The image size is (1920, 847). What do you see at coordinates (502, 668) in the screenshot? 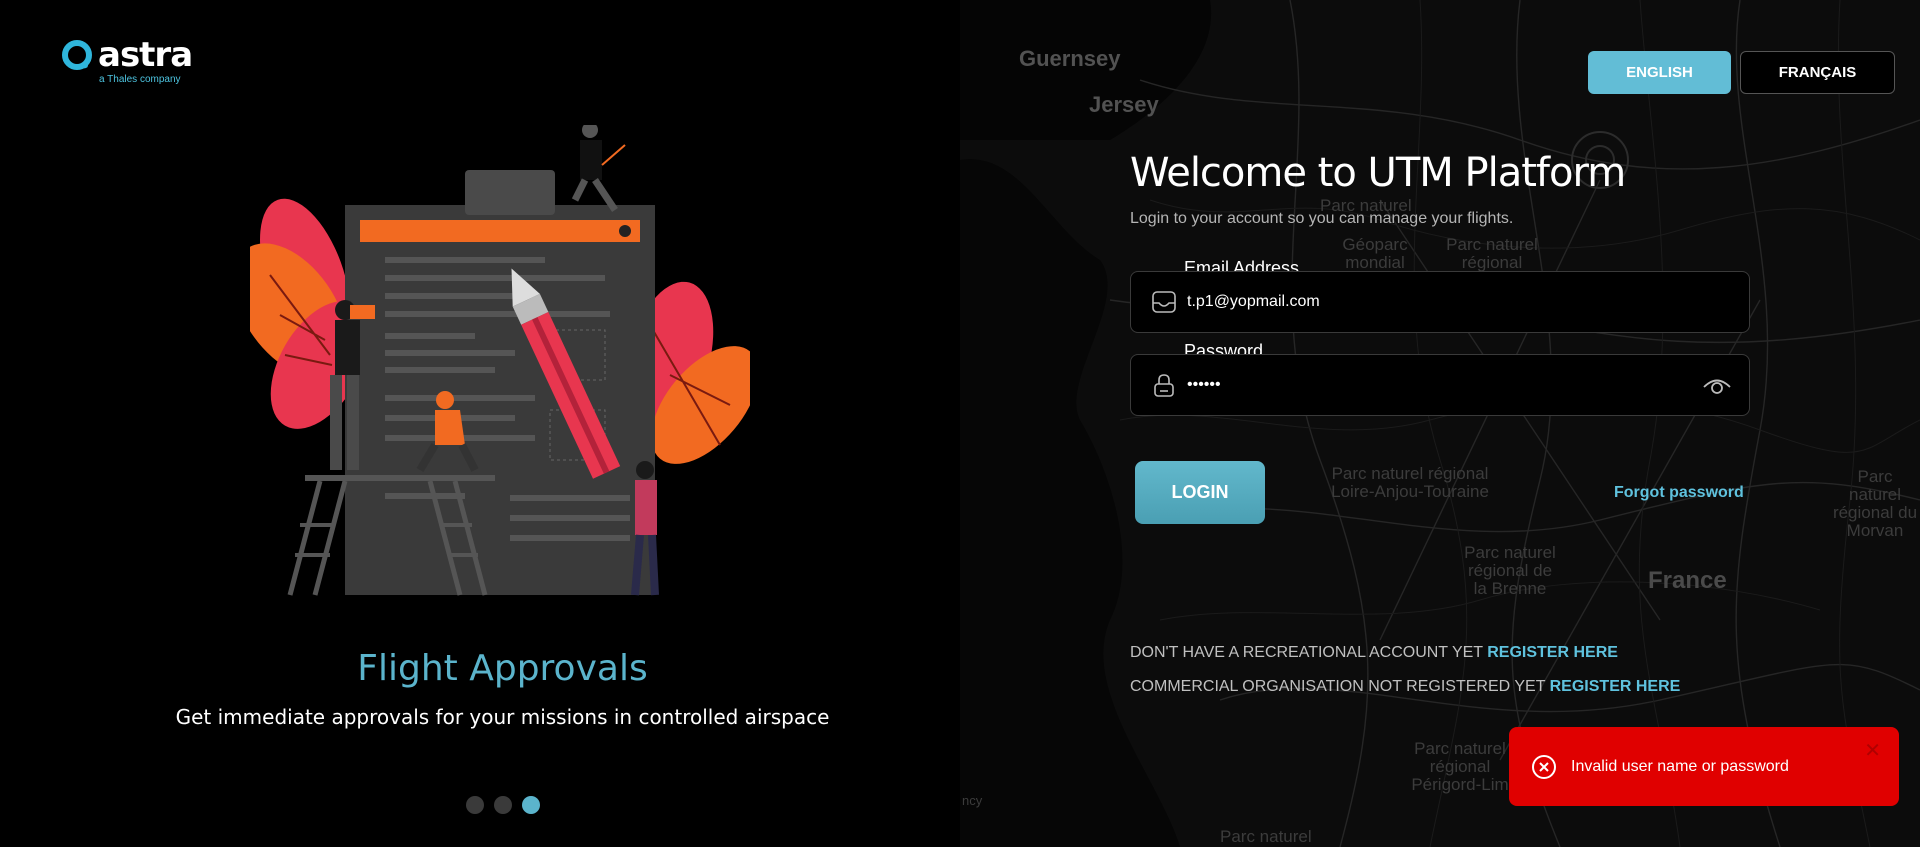
I see `carousel-title: Flight Approvals` at bounding box center [502, 668].